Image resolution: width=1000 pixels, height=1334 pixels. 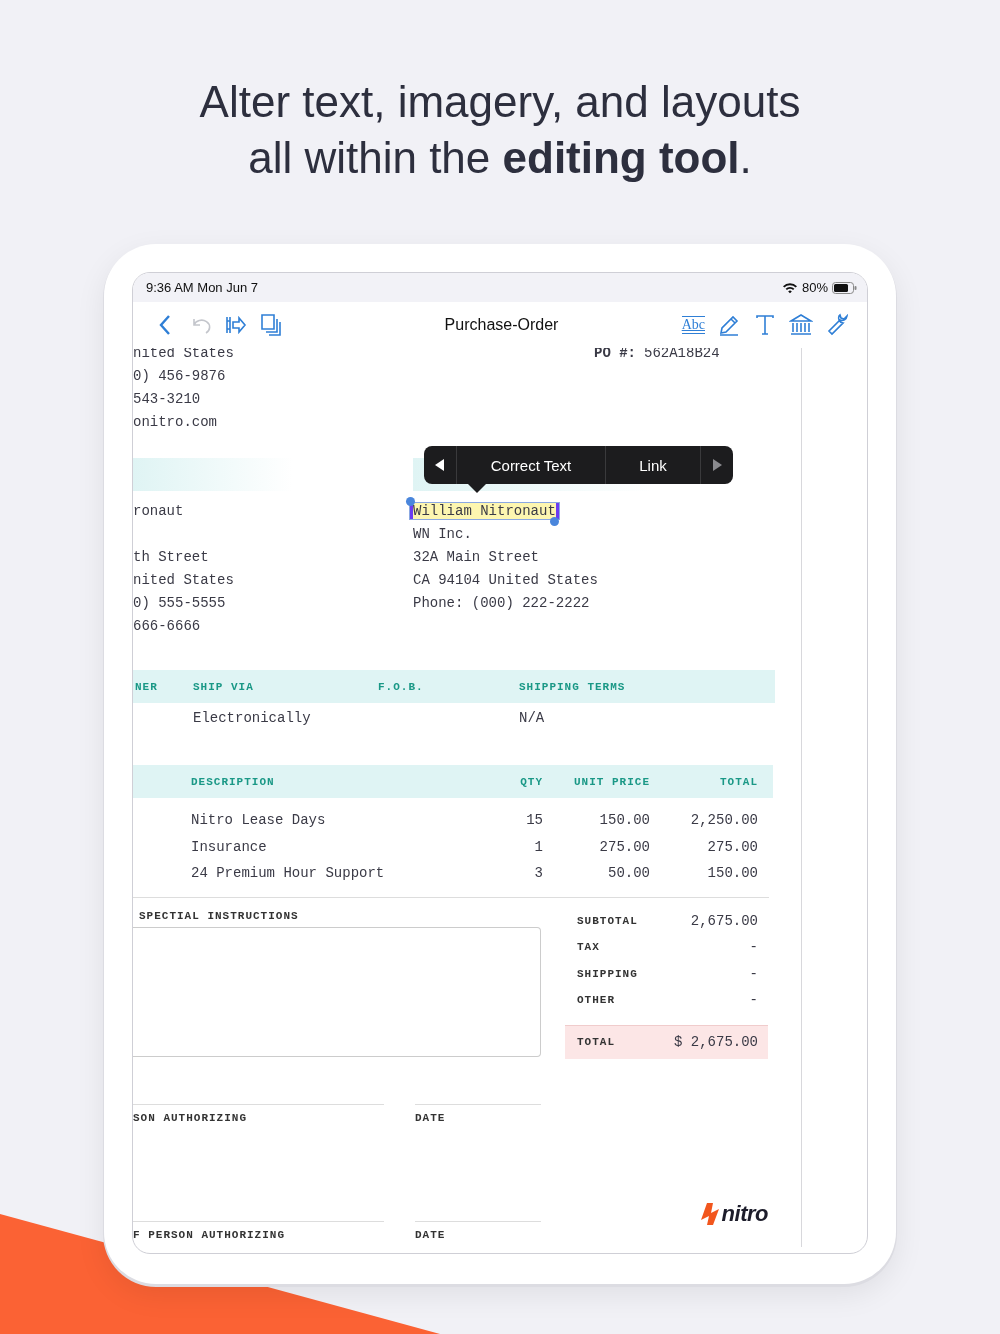 What do you see at coordinates (147, 686) in the screenshot?
I see `column-header: NER` at bounding box center [147, 686].